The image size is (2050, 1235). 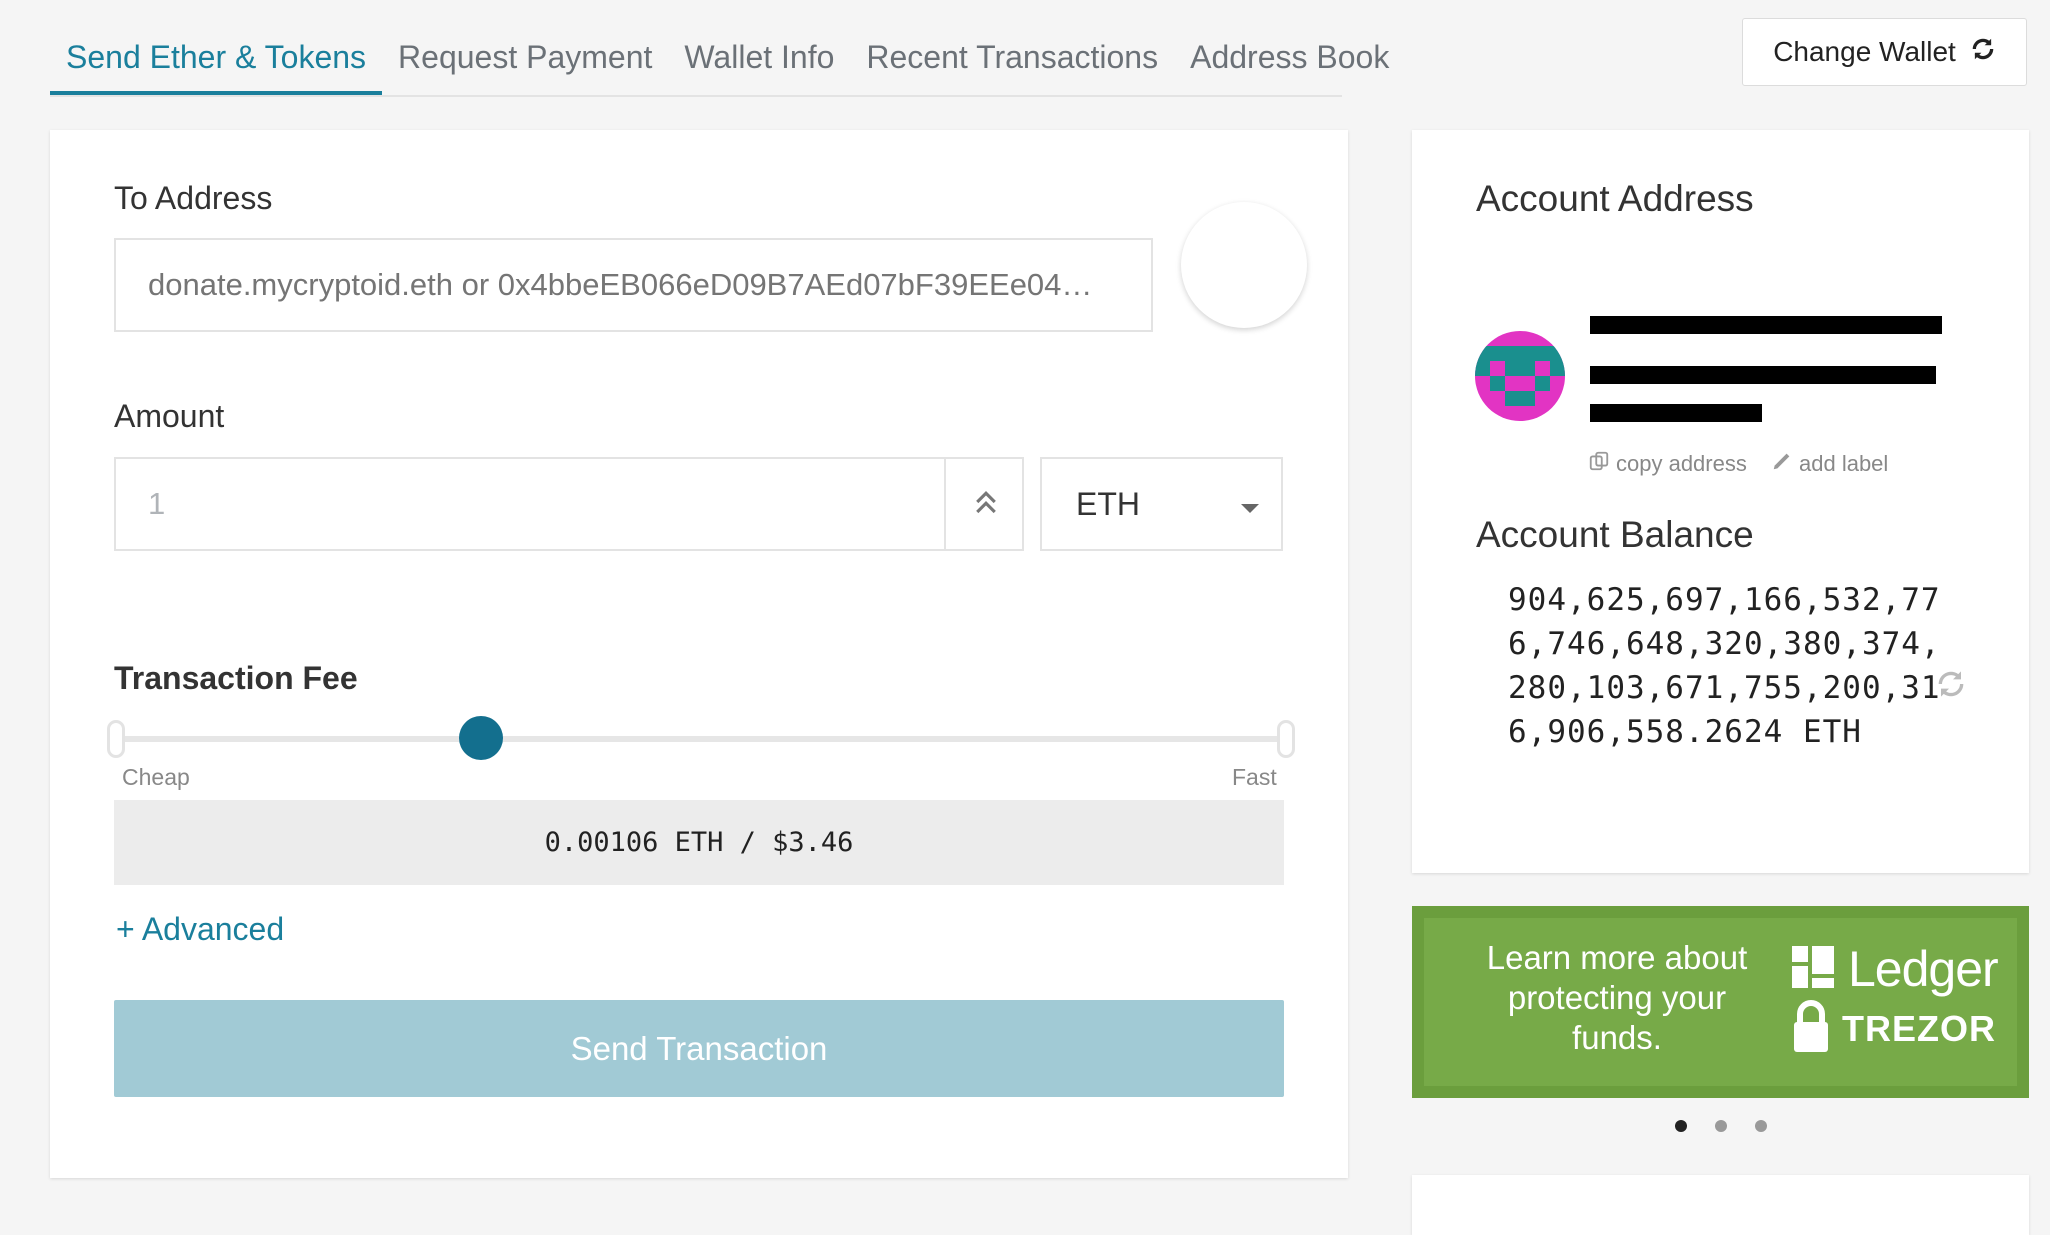 What do you see at coordinates (1615, 198) in the screenshot?
I see `account-address-title: Account Address` at bounding box center [1615, 198].